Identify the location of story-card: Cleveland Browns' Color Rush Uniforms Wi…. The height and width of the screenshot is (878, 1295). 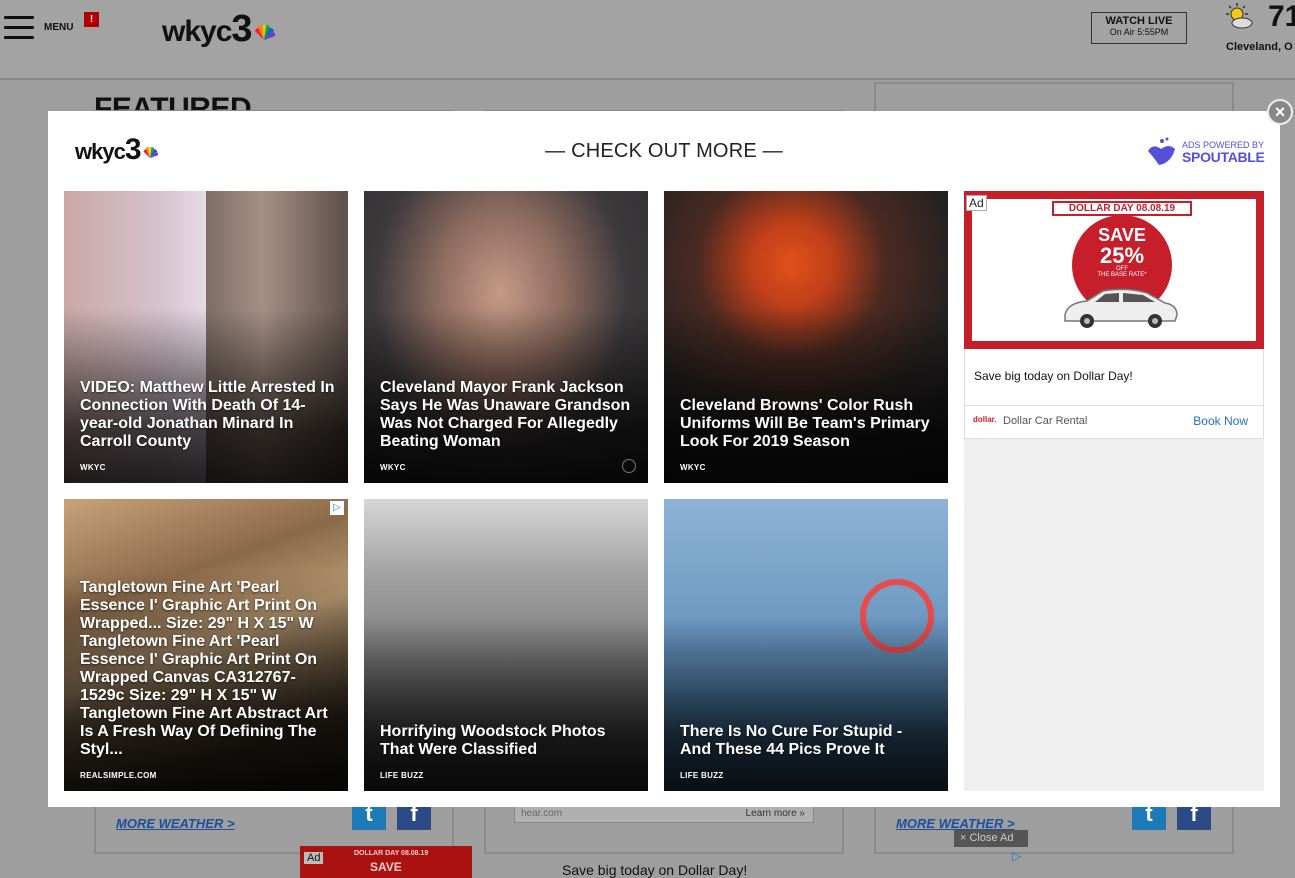
(806, 337).